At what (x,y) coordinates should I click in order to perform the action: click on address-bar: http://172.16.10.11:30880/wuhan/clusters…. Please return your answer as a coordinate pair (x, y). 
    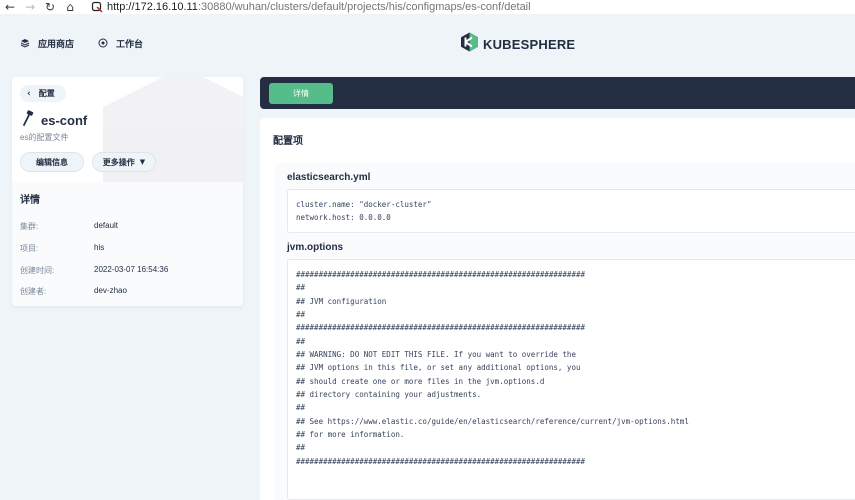
    Looking at the image, I should click on (310, 7).